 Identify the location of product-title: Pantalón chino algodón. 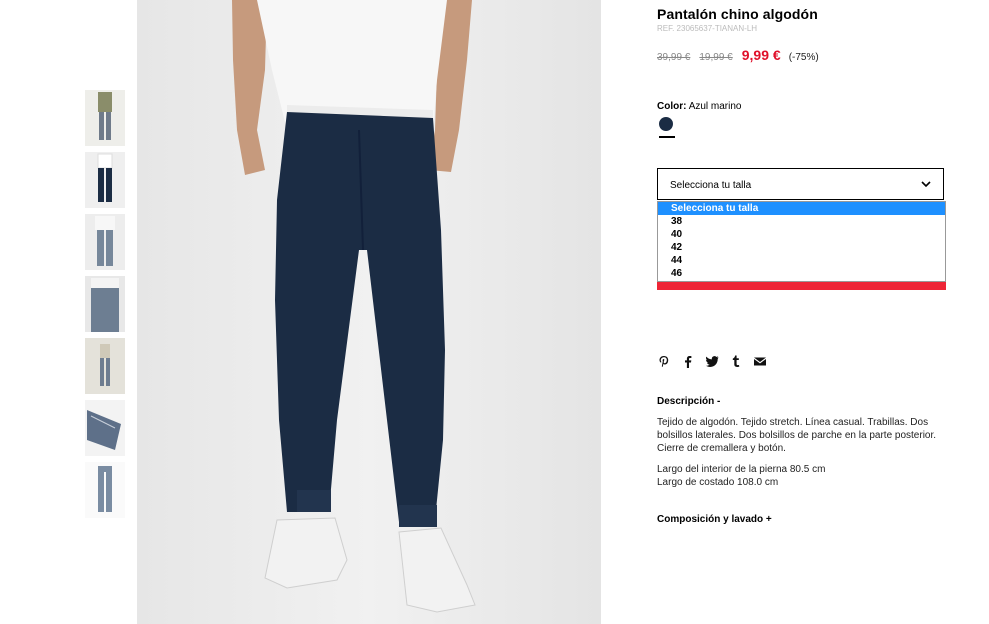
(737, 14).